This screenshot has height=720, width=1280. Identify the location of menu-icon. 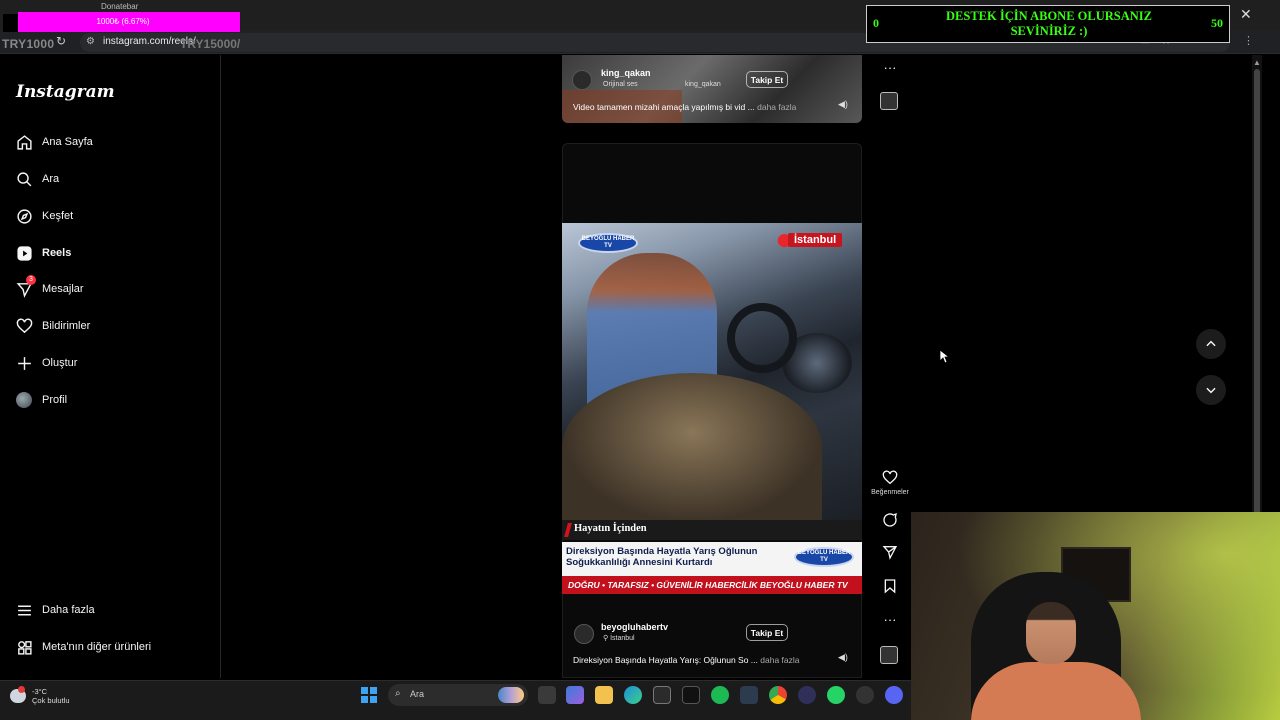
(24, 610).